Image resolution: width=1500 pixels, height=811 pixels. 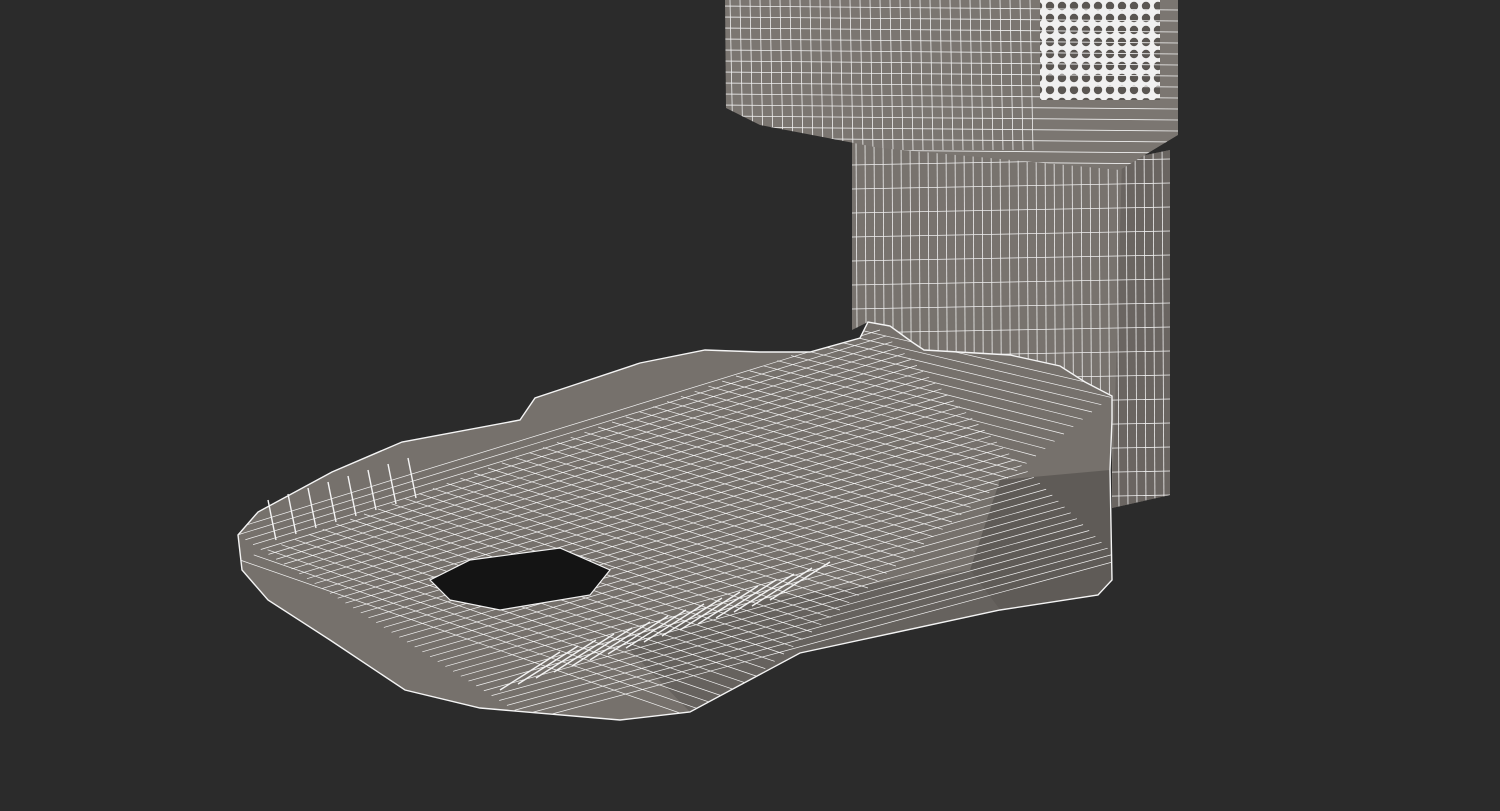 What do you see at coordinates (1100, 50) in the screenshot?
I see `vent-grille` at bounding box center [1100, 50].